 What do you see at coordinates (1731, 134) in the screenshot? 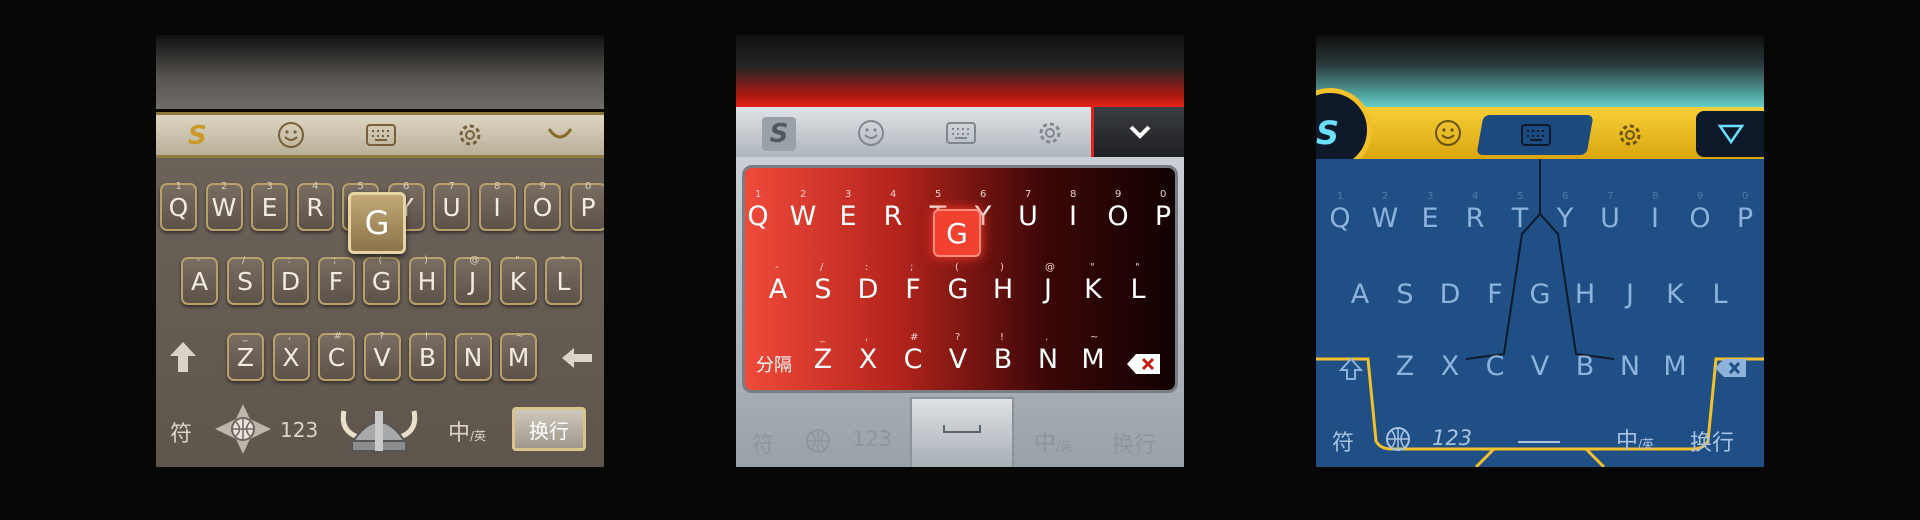
I see `dropdown-icon` at bounding box center [1731, 134].